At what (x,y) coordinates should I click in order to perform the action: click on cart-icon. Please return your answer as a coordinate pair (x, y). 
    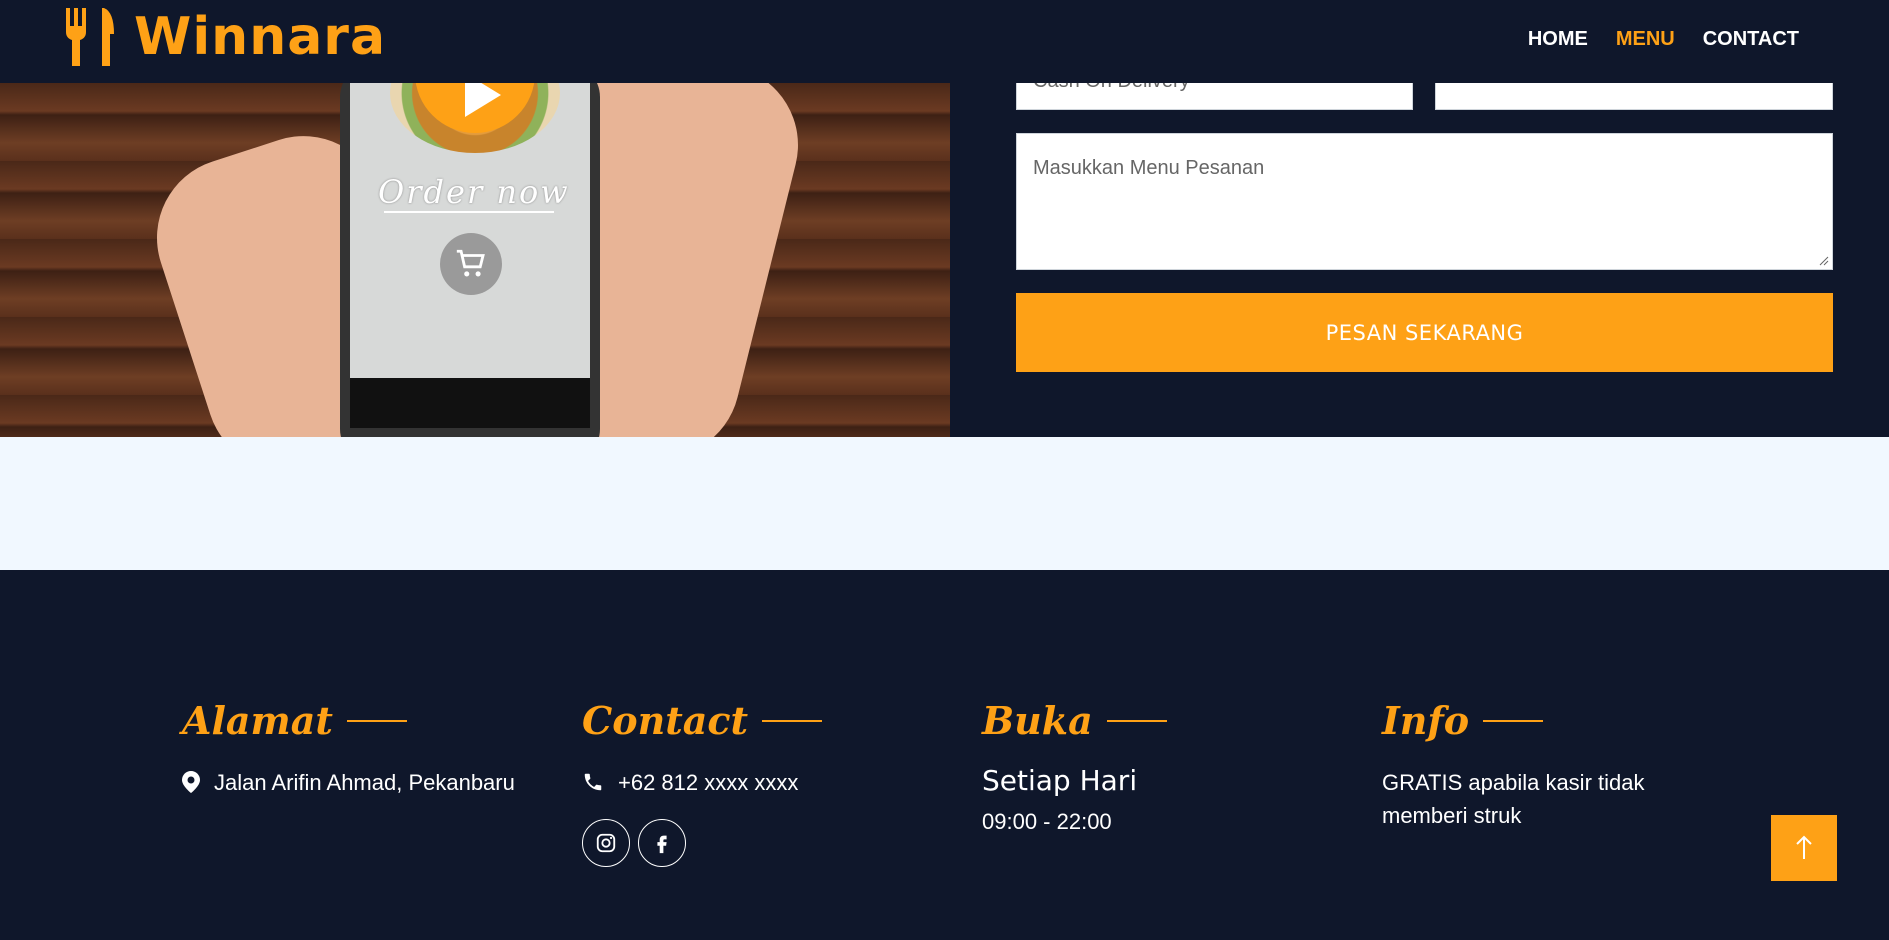
    Looking at the image, I should click on (470, 263).